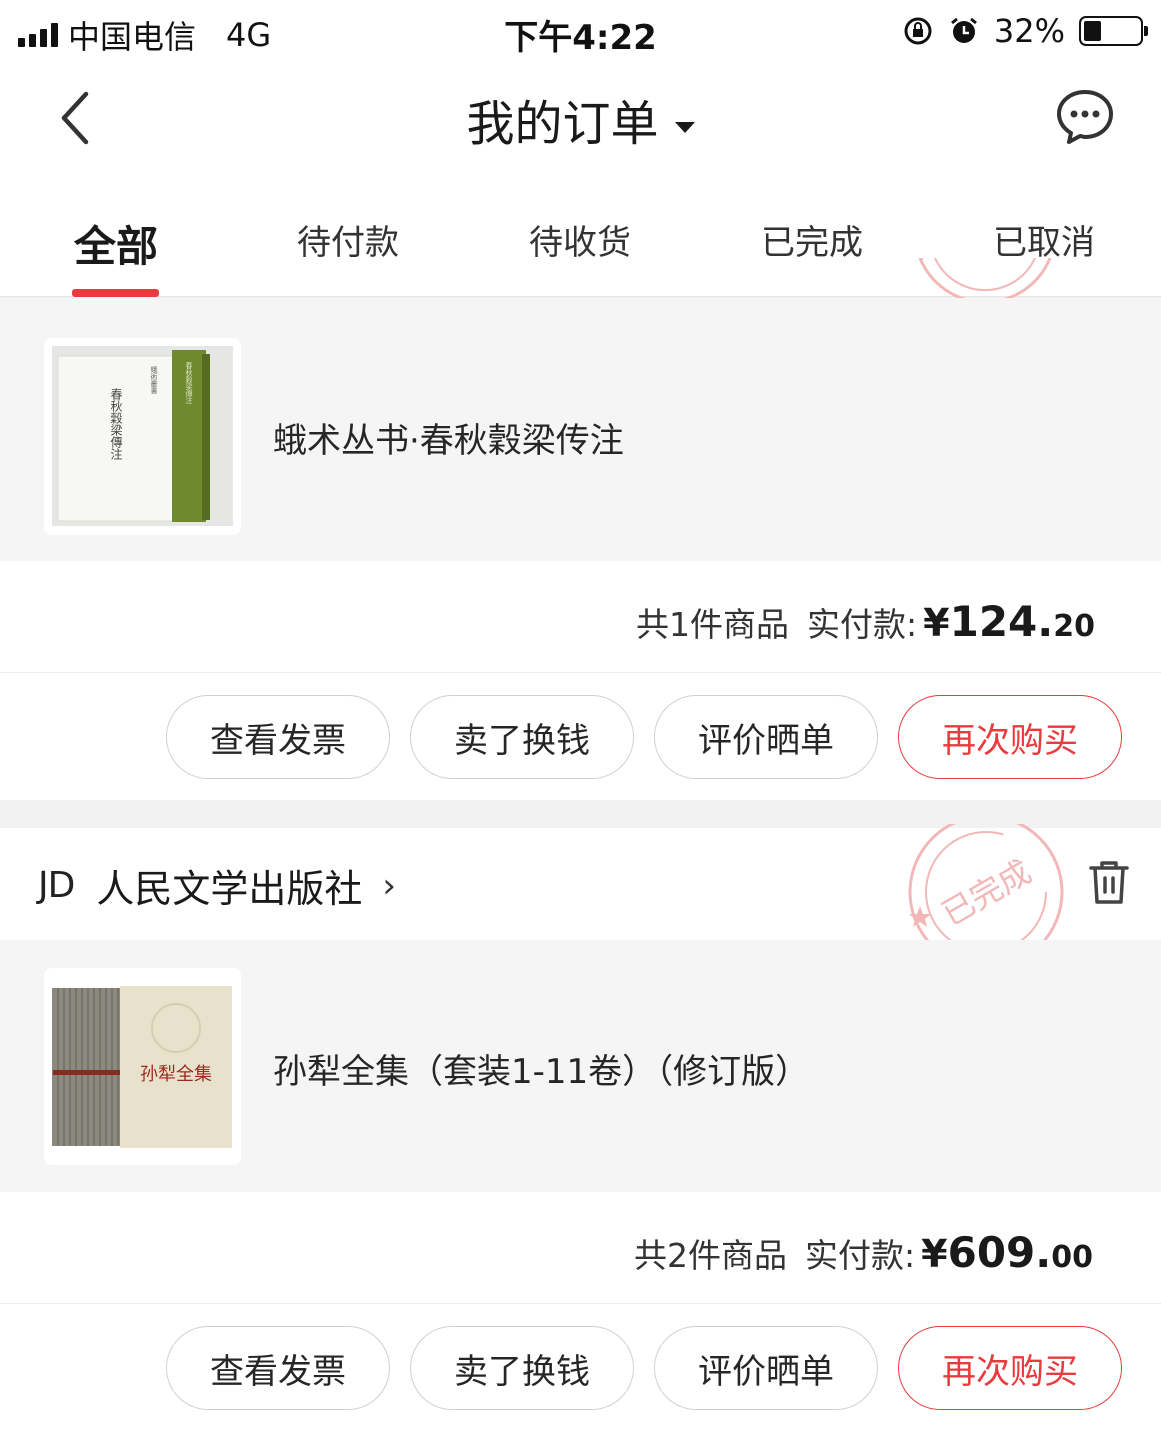 The image size is (1161, 1440). What do you see at coordinates (918, 31) in the screenshot?
I see `rotation-lock-icon` at bounding box center [918, 31].